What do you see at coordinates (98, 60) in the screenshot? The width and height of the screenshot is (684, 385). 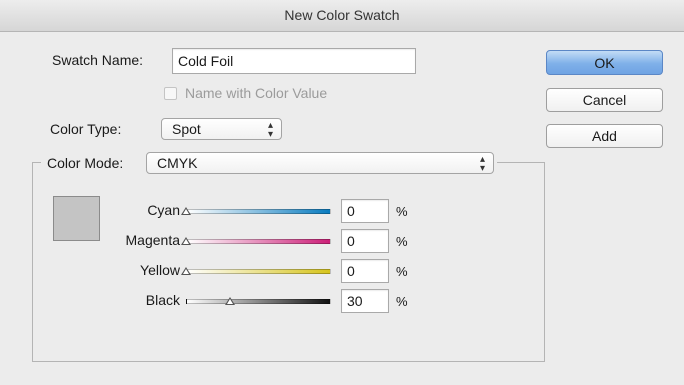 I see `swatch-name-label: Swatch Name:` at bounding box center [98, 60].